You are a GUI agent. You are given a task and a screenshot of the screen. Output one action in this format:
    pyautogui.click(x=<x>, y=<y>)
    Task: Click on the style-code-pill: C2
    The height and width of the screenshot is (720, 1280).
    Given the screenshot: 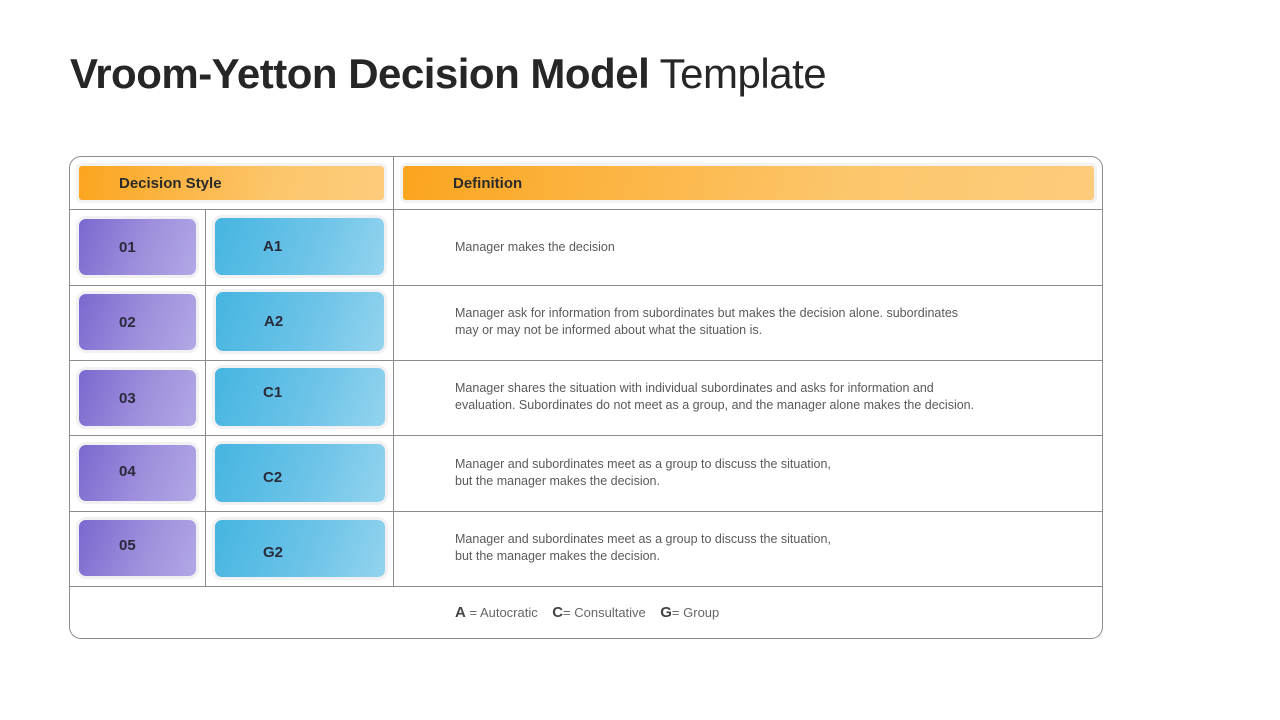 What is the action you would take?
    pyautogui.click(x=300, y=473)
    